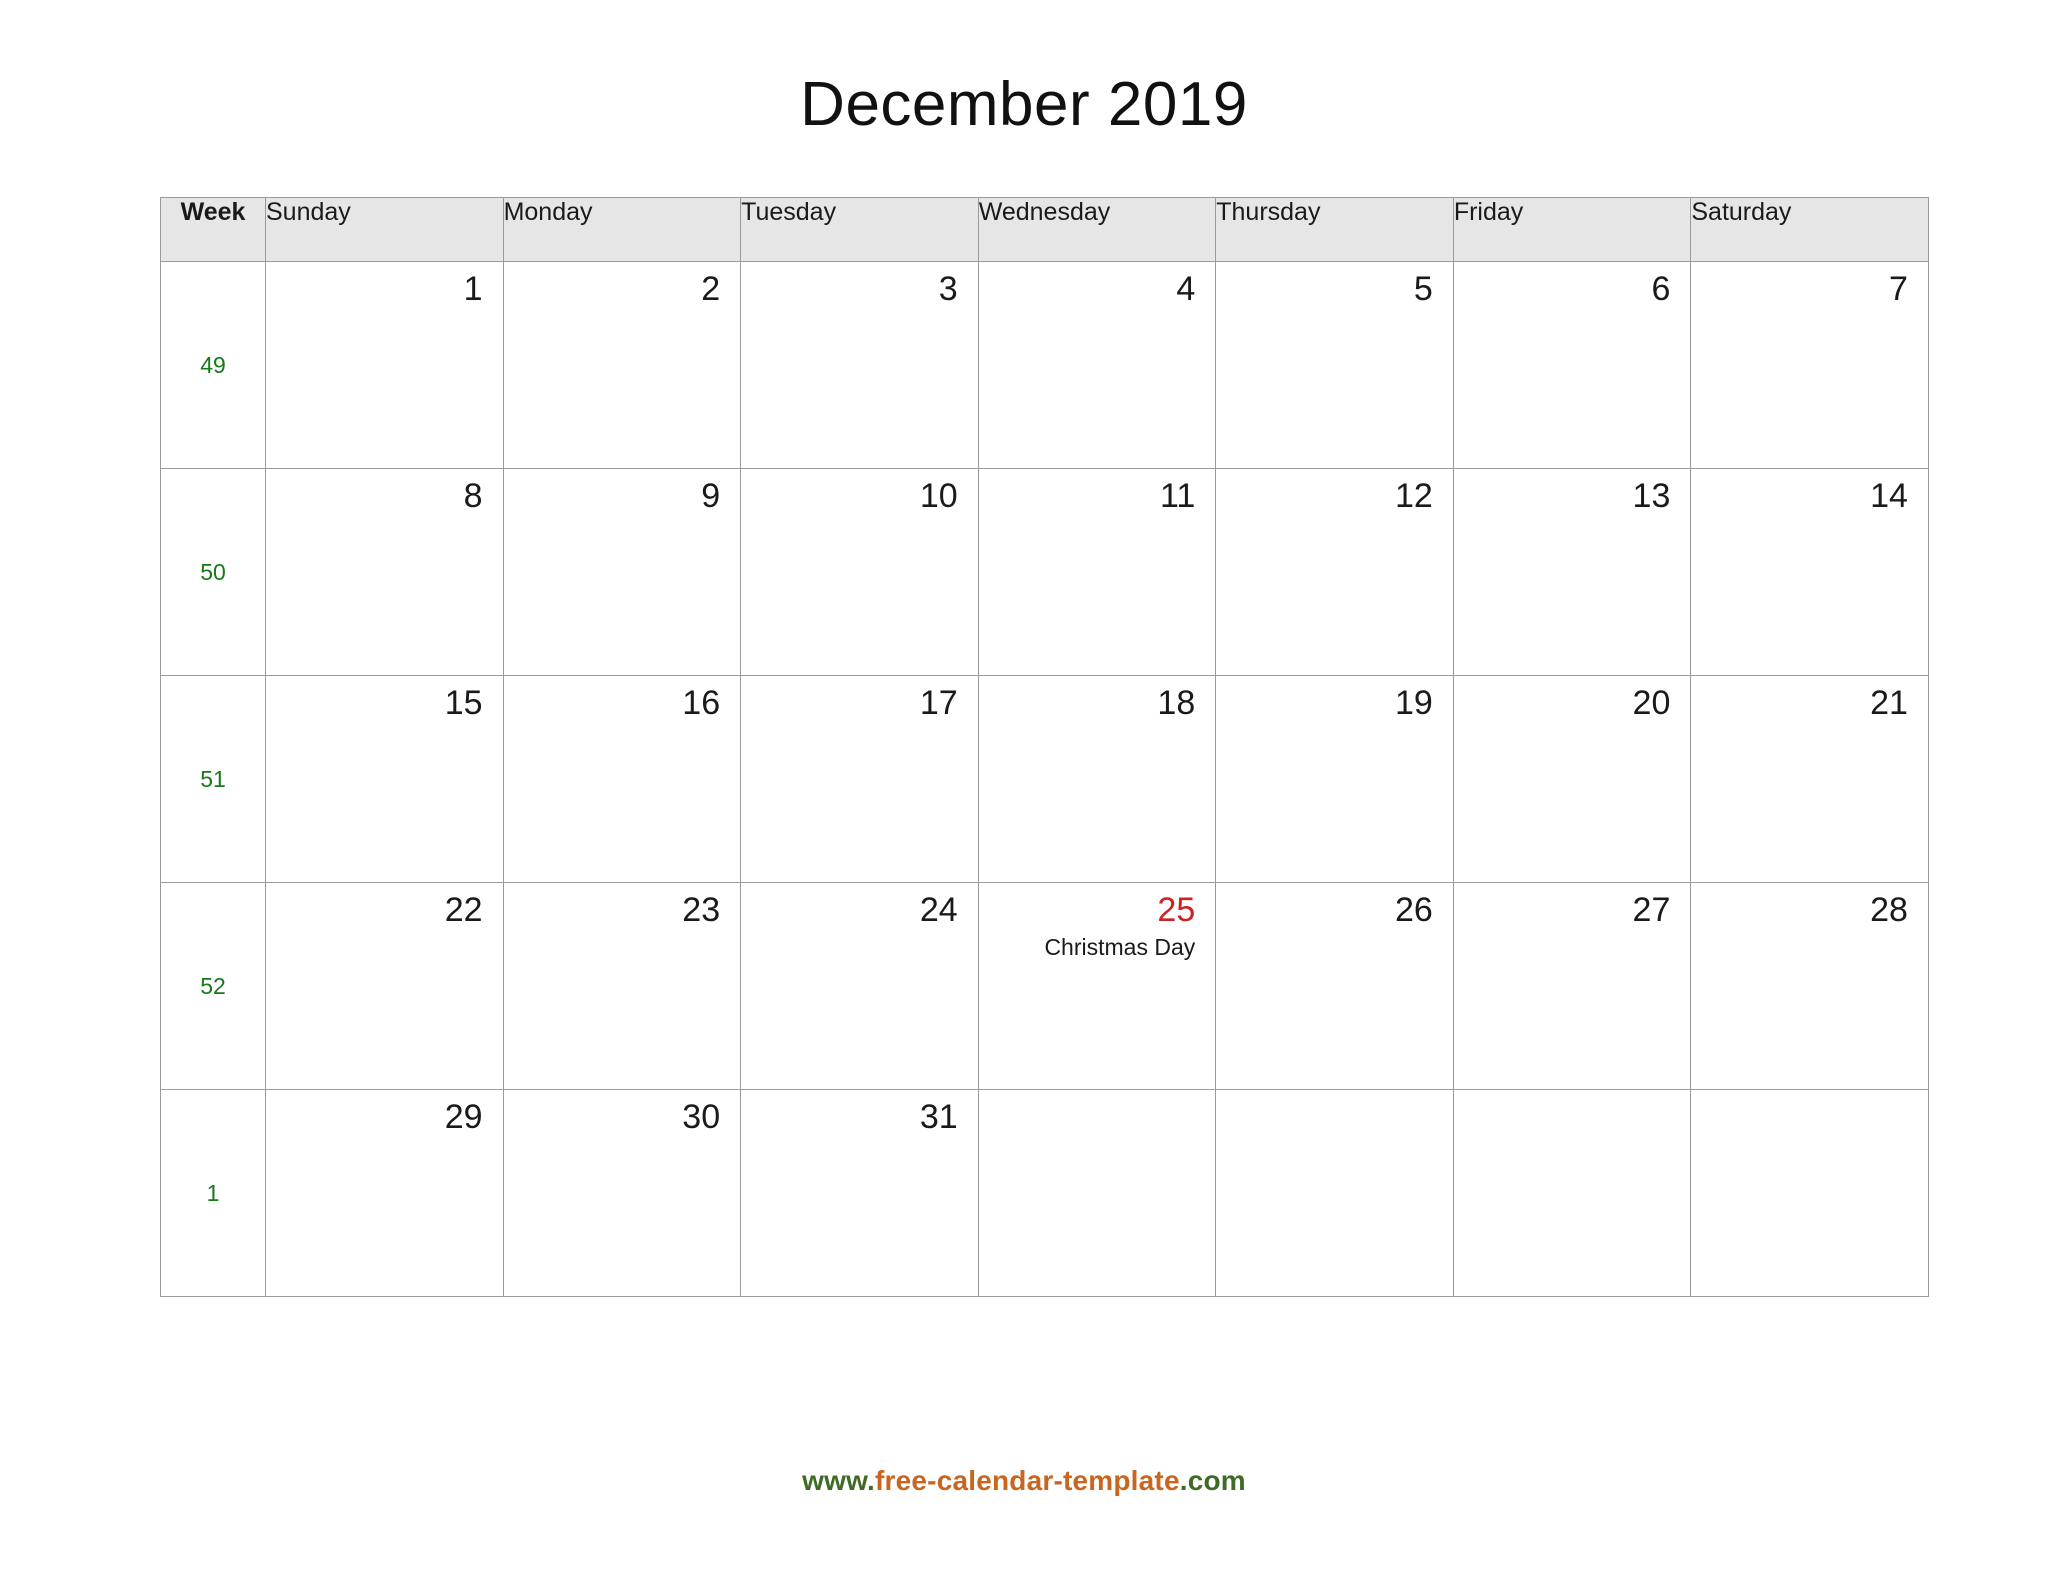 The height and width of the screenshot is (1583, 2048). What do you see at coordinates (701, 703) in the screenshot?
I see `day-number: 16` at bounding box center [701, 703].